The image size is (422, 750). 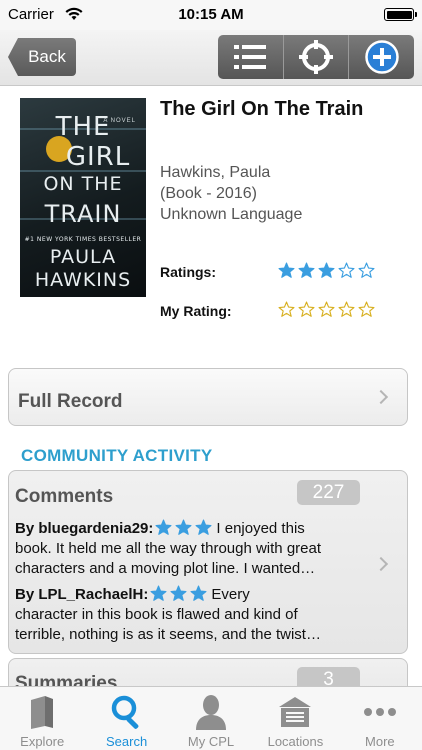 I want to click on clock: 10:15 AM, so click(x=211, y=14).